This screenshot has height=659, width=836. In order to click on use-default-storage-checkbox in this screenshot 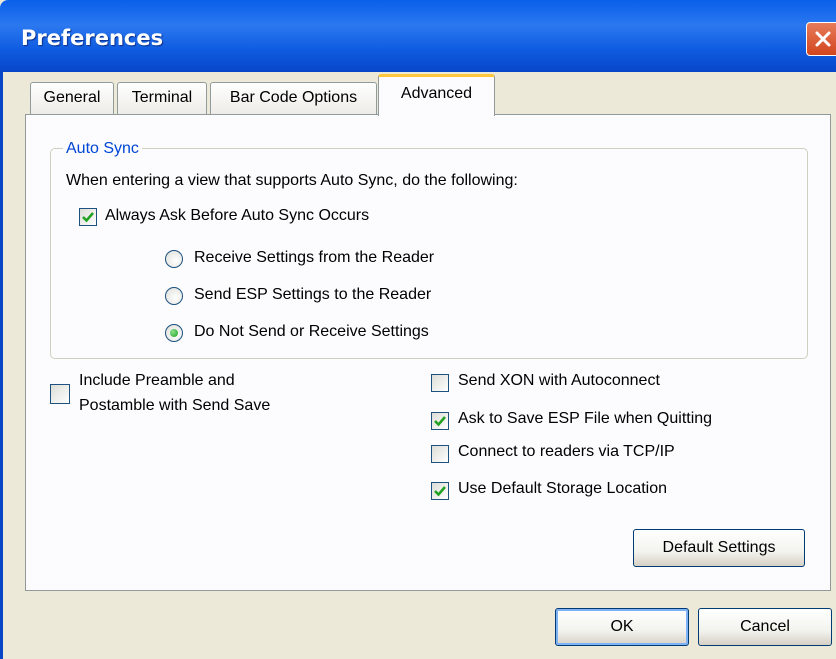, I will do `click(440, 491)`.